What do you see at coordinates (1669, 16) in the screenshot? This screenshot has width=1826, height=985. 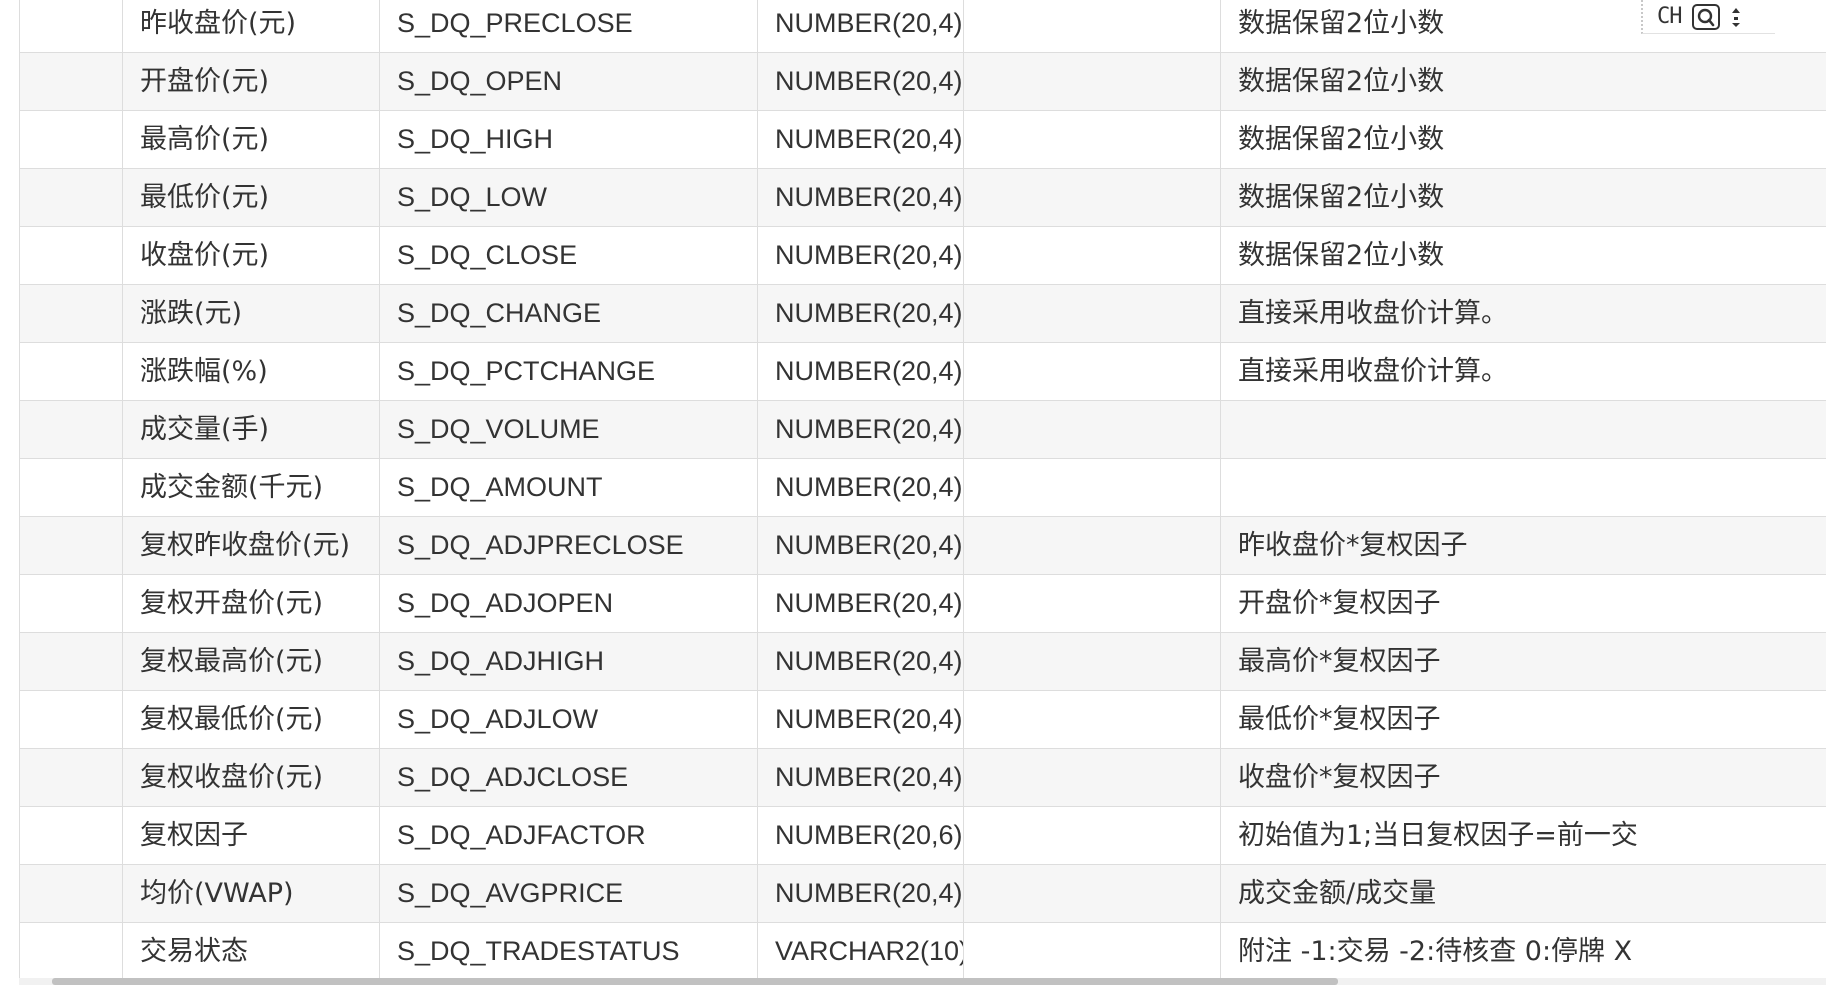 I see `input-language-label: CH` at bounding box center [1669, 16].